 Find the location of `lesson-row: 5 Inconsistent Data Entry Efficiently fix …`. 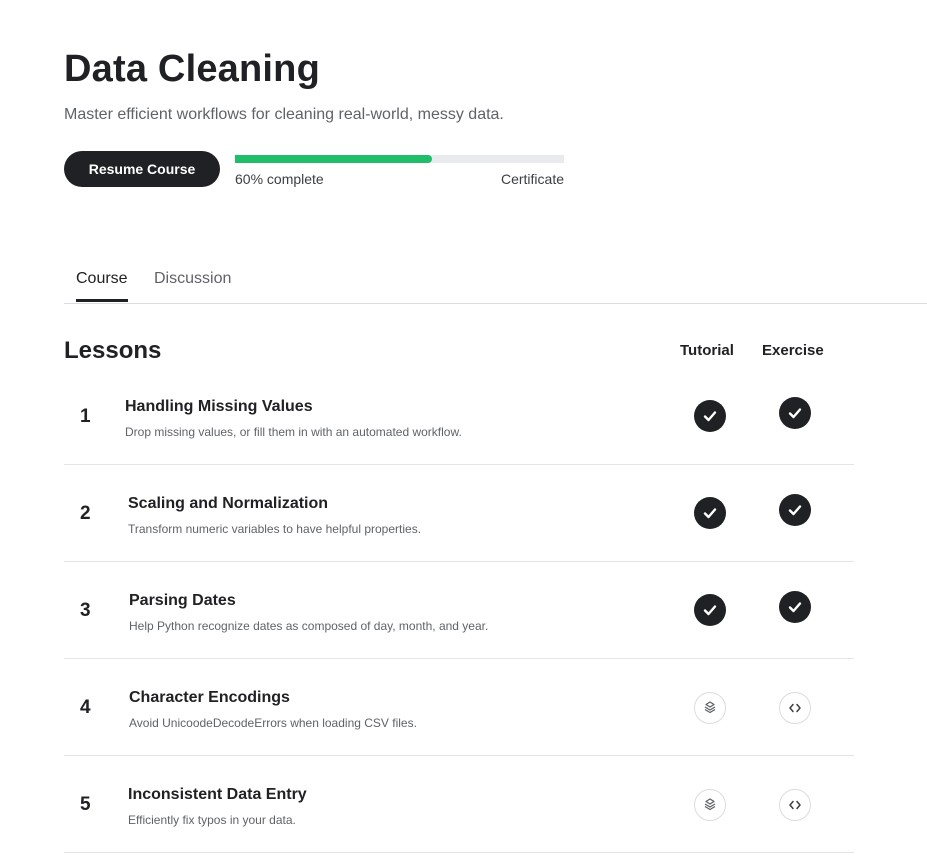

lesson-row: 5 Inconsistent Data Entry Efficiently fix … is located at coordinates (459, 804).